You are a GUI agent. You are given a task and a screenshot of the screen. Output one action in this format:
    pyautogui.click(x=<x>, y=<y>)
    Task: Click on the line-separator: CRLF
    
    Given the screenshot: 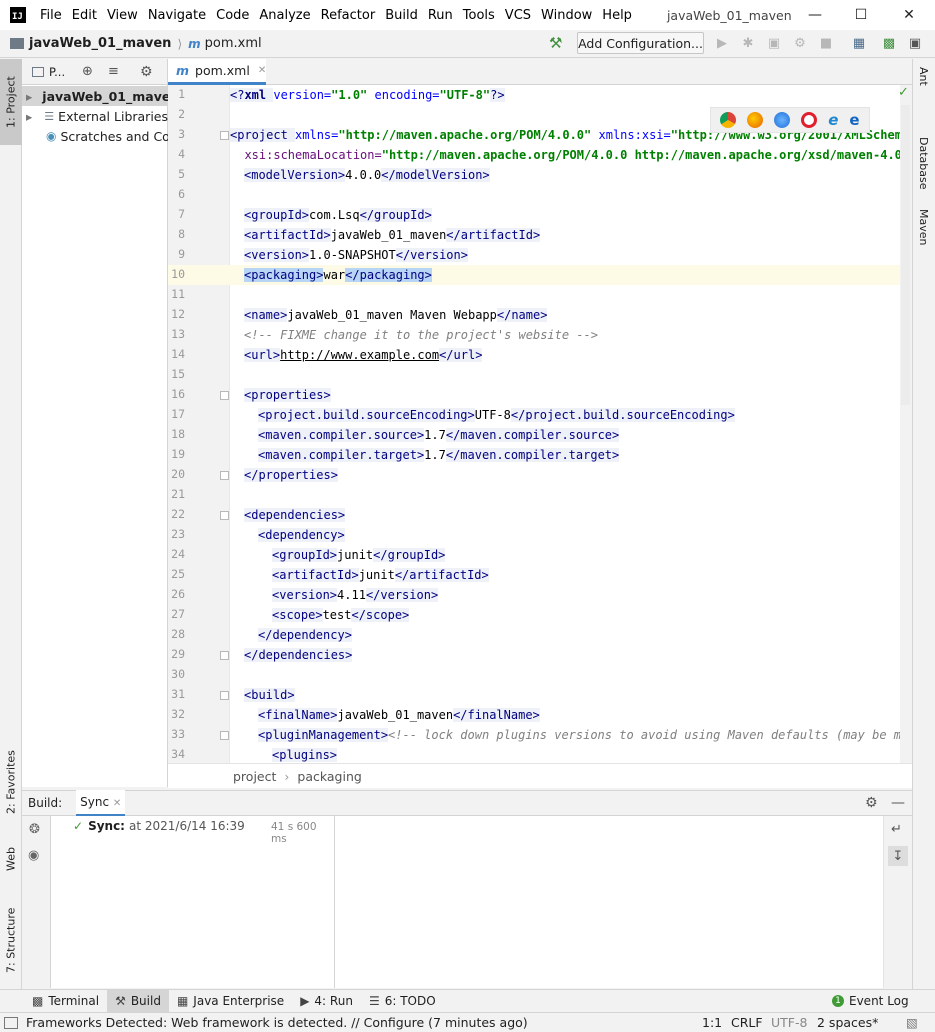 What is the action you would take?
    pyautogui.click(x=747, y=1022)
    